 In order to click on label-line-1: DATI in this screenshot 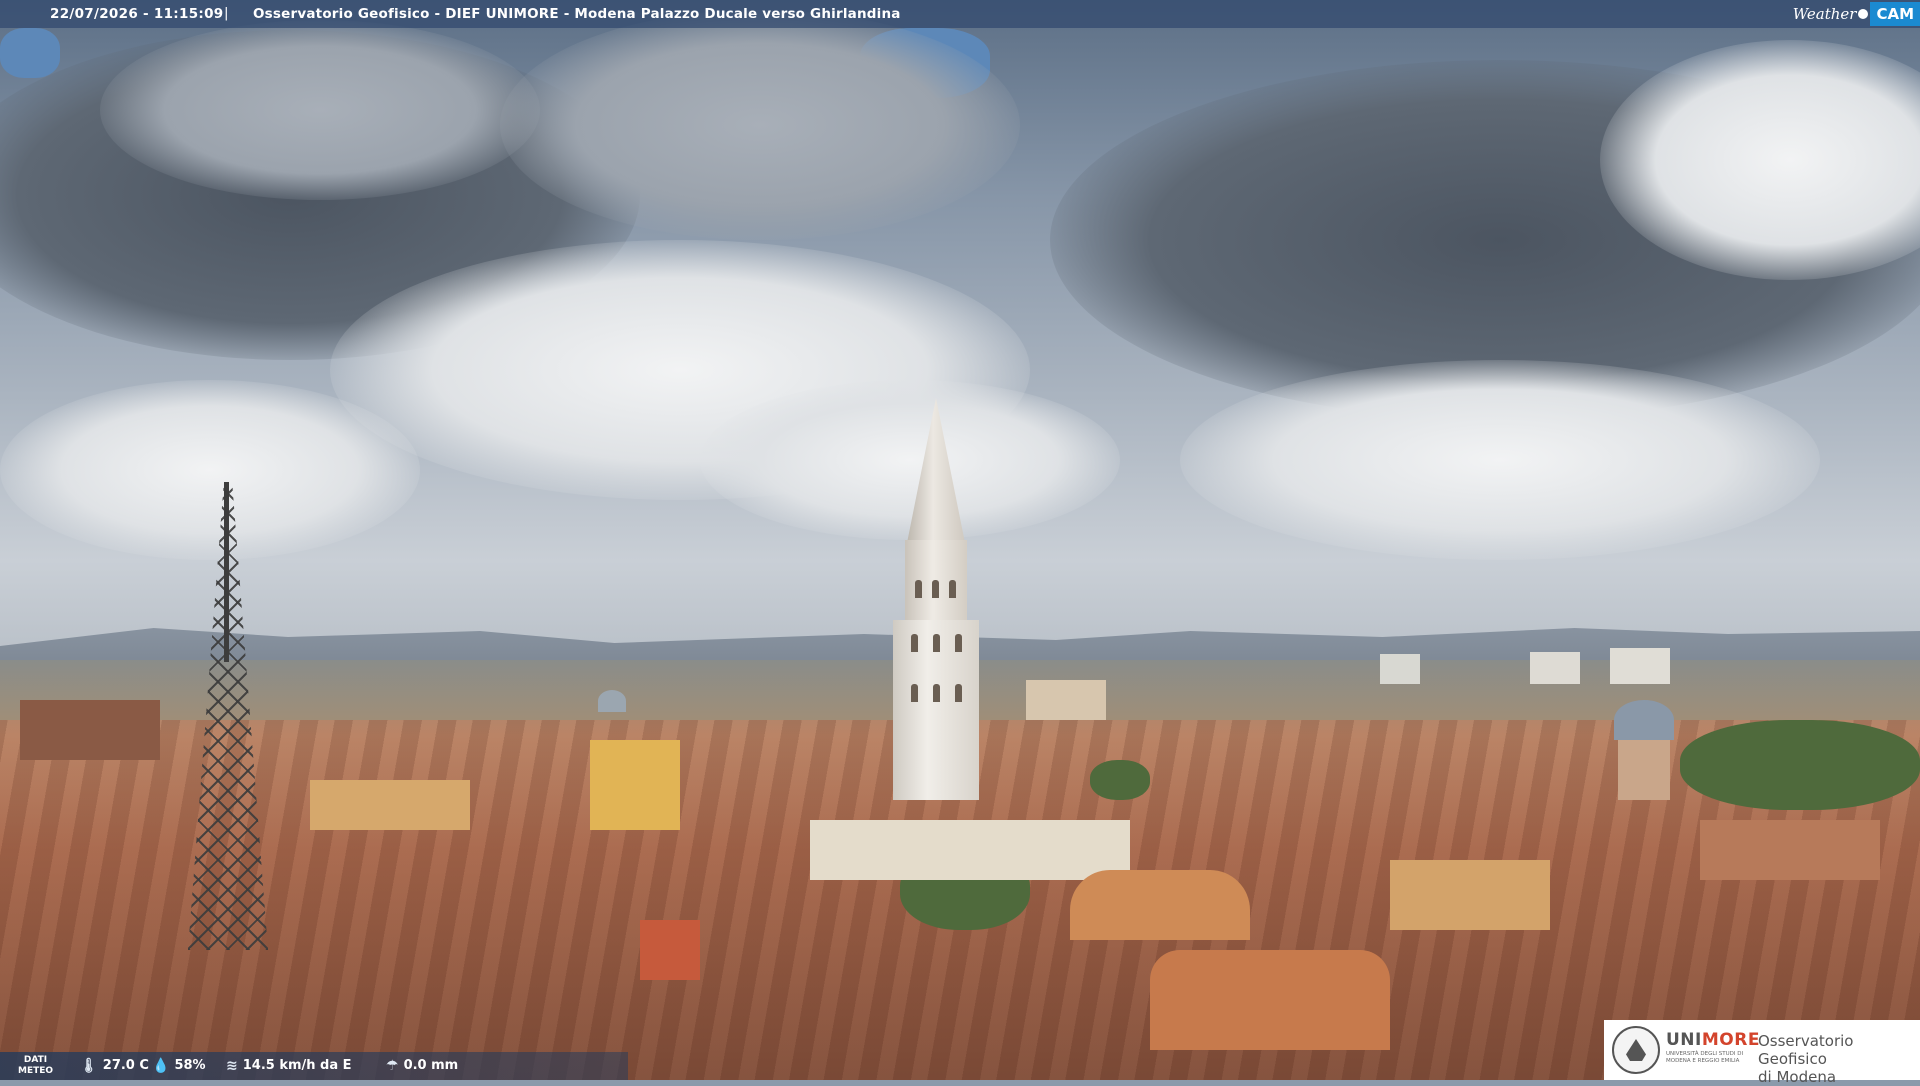, I will do `click(35, 1060)`.